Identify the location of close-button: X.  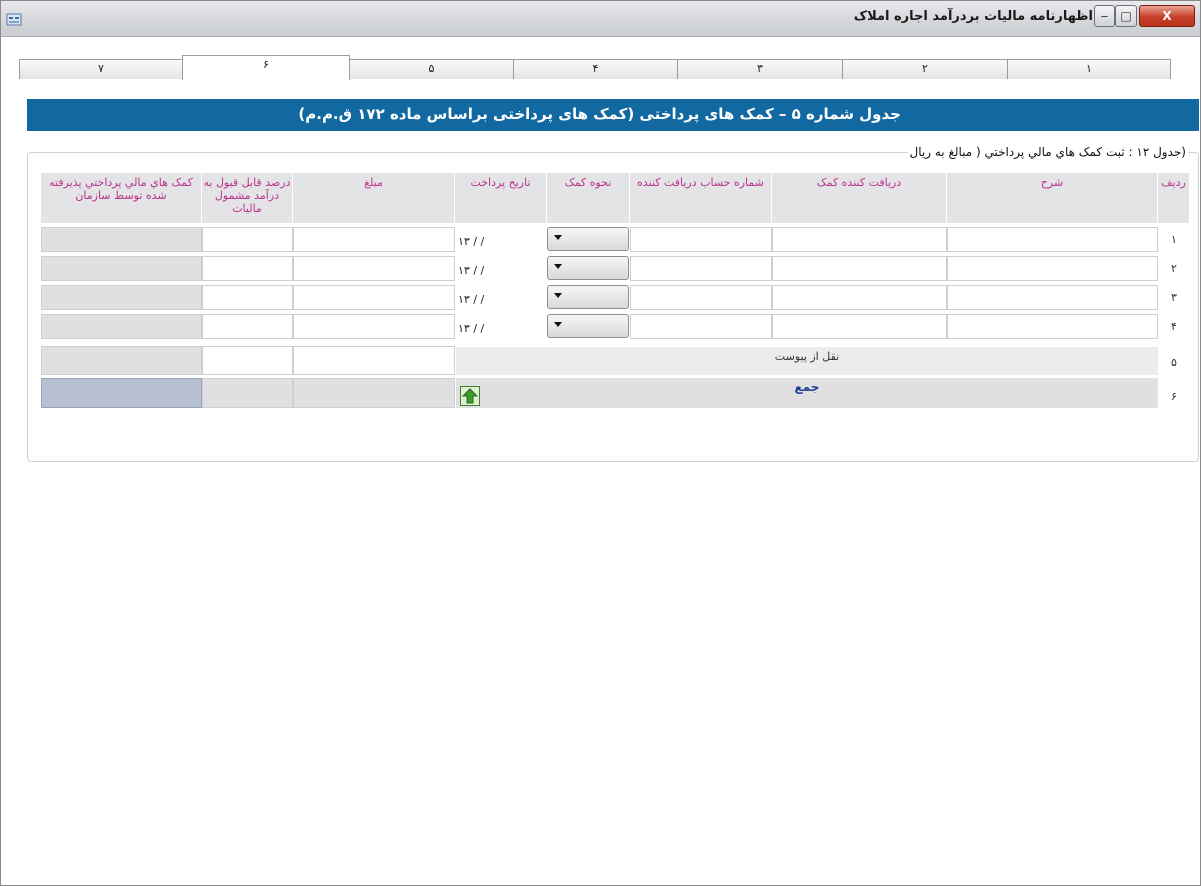
(1167, 16).